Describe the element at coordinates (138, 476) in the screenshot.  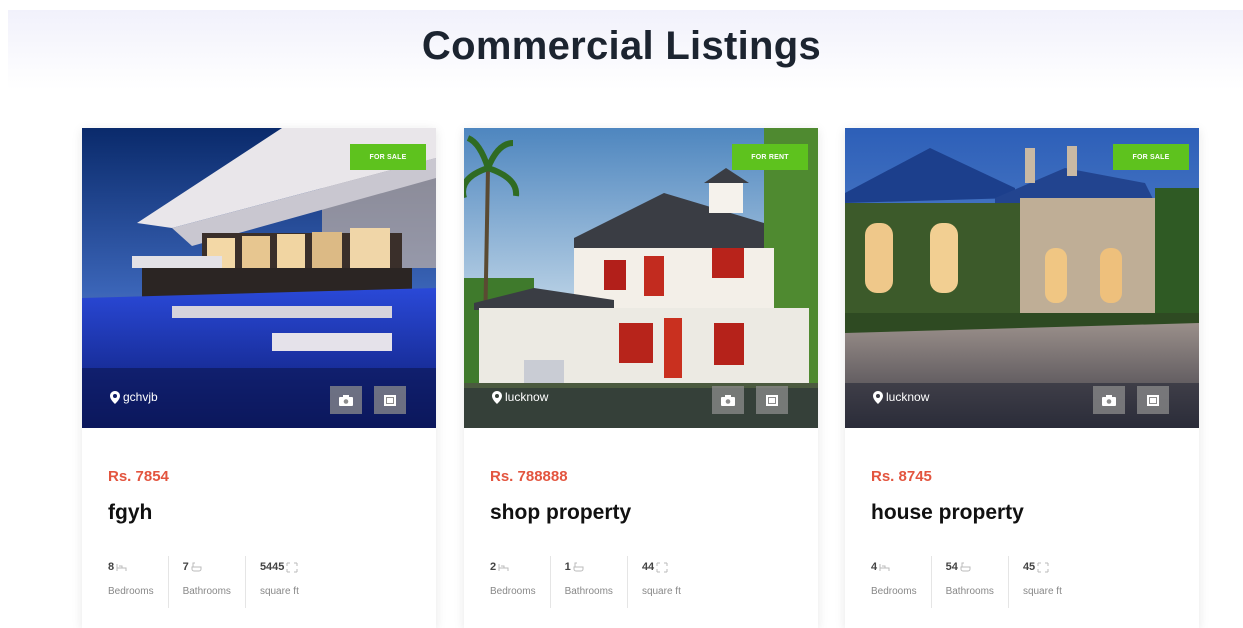
I see `listing-price: Rs. 7854` at that location.